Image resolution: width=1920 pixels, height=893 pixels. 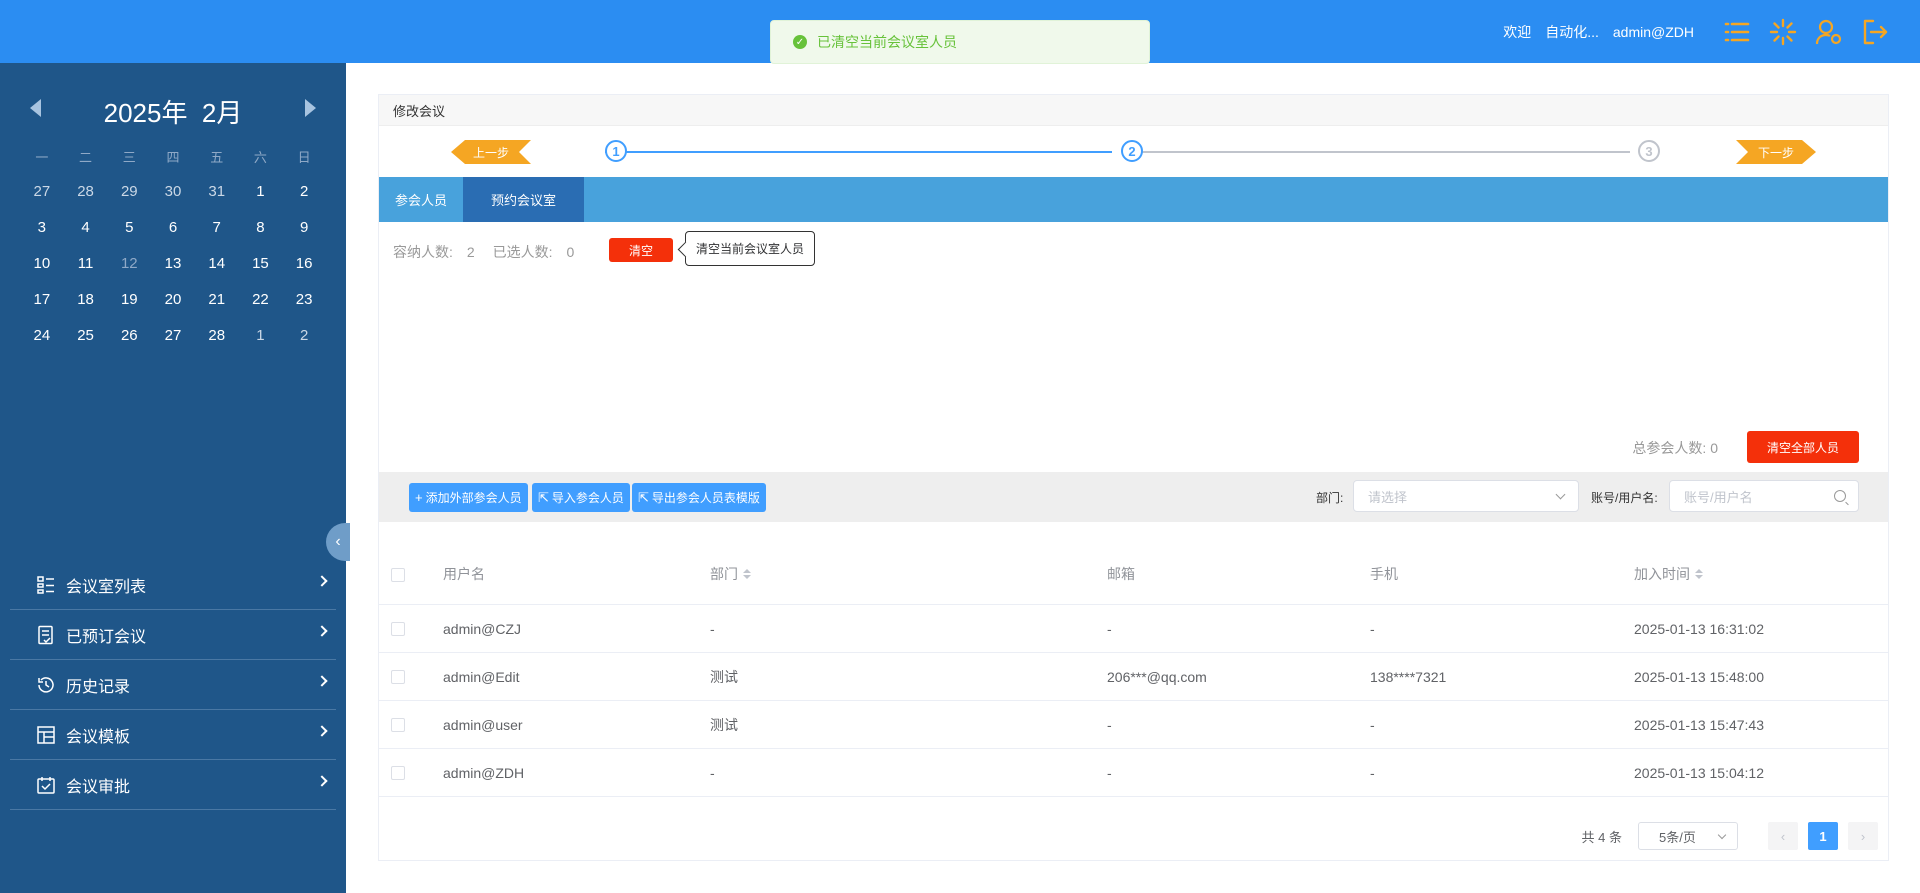 What do you see at coordinates (217, 299) in the screenshot?
I see `calendar-day: 21` at bounding box center [217, 299].